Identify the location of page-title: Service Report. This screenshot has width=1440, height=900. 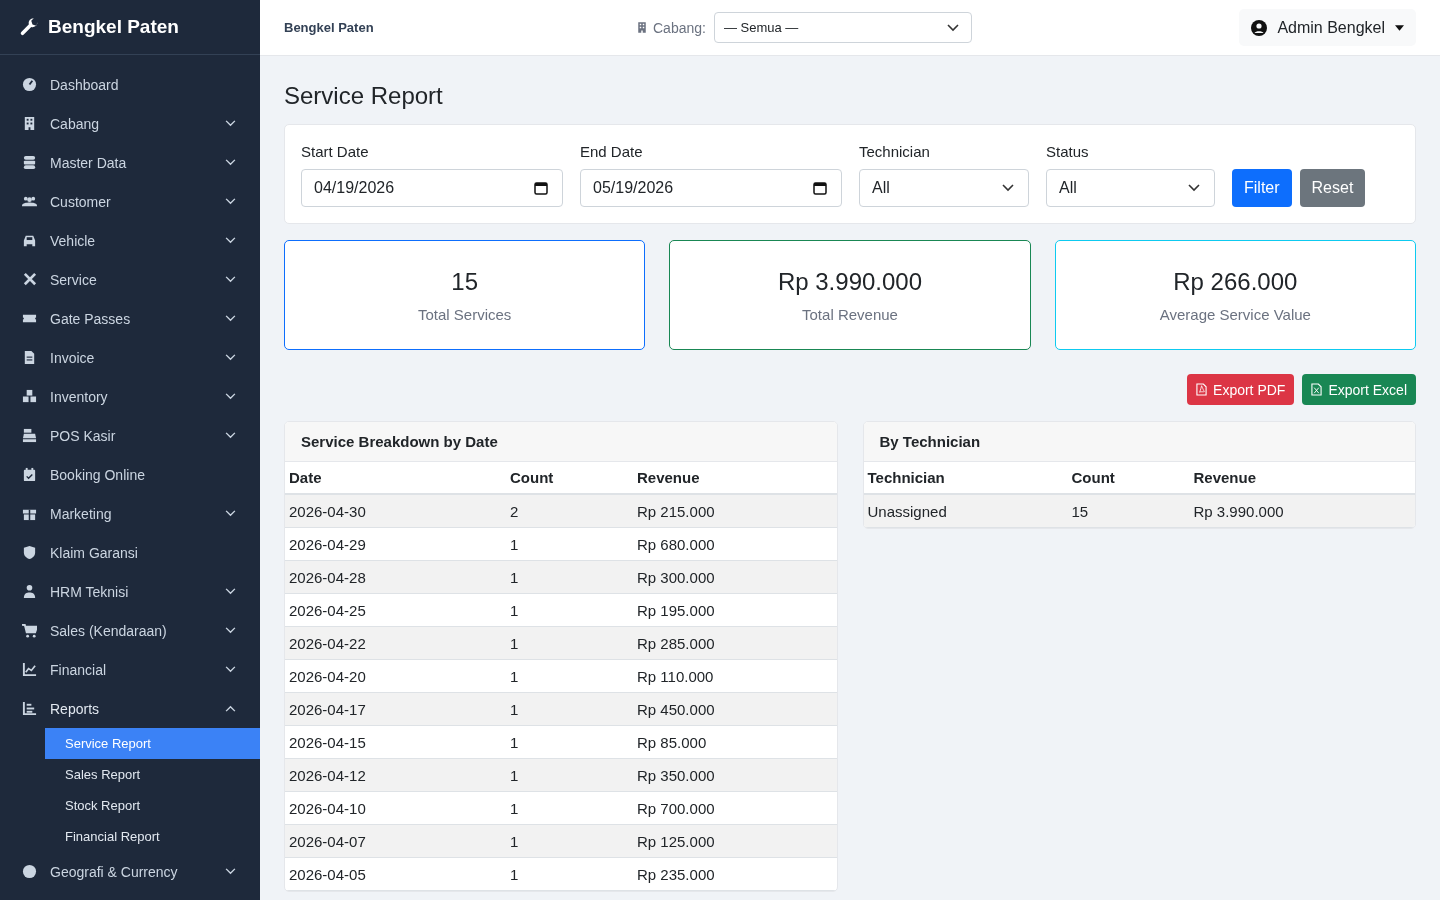
(364, 96).